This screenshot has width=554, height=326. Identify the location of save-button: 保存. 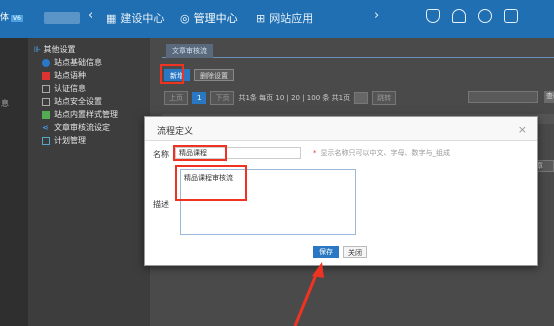
(326, 252).